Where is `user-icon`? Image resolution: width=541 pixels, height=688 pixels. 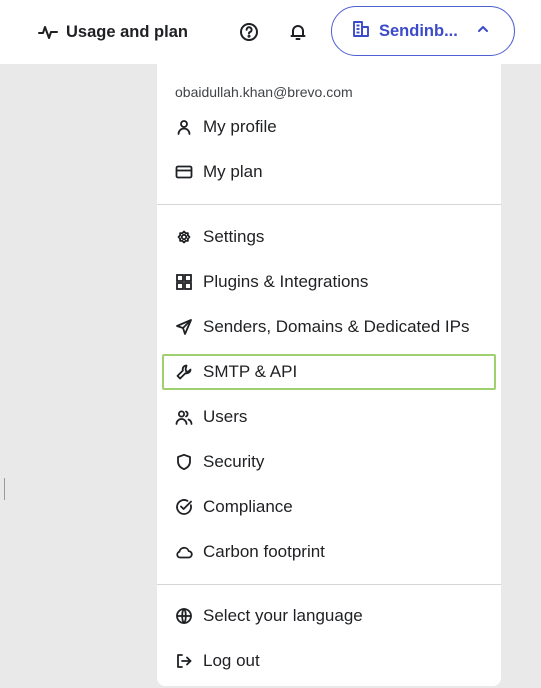
user-icon is located at coordinates (184, 127).